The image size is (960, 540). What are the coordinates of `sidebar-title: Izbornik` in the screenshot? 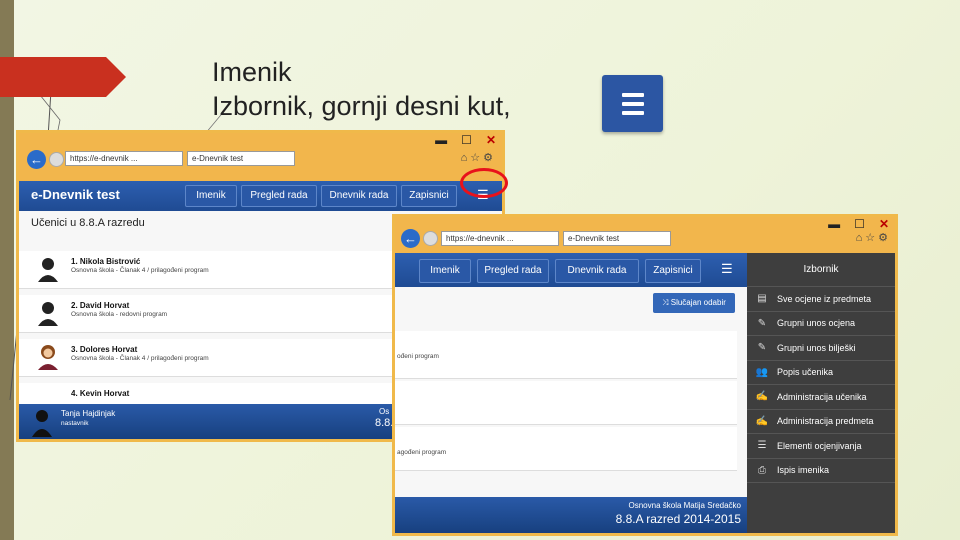 It's located at (821, 270).